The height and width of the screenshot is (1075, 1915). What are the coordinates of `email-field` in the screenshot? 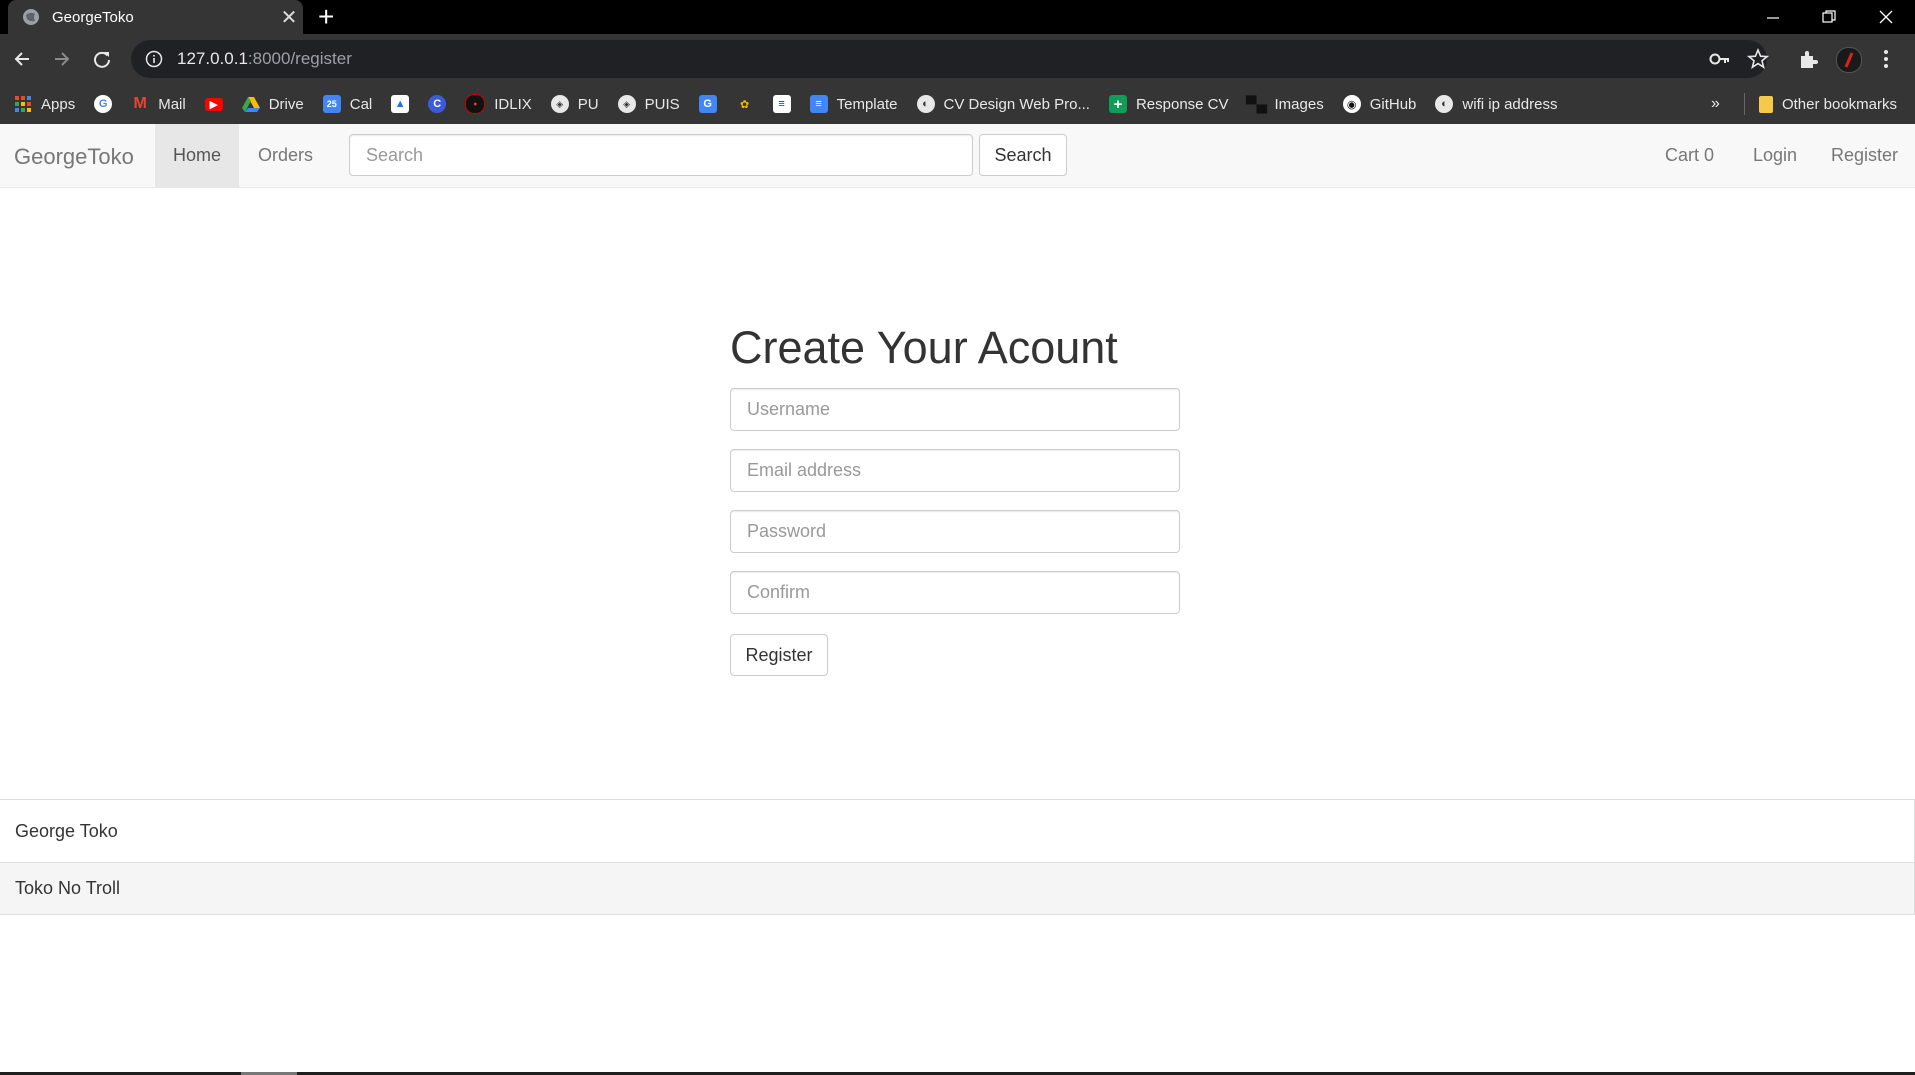 It's located at (955, 470).